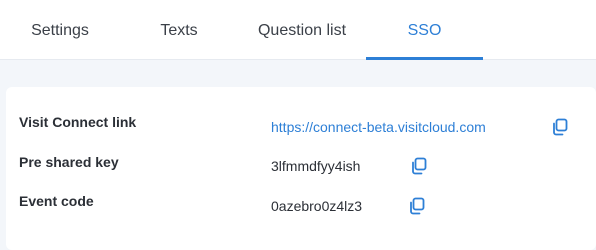  I want to click on visit-connect-link: https://connect-beta.visitcloud.com, so click(378, 127).